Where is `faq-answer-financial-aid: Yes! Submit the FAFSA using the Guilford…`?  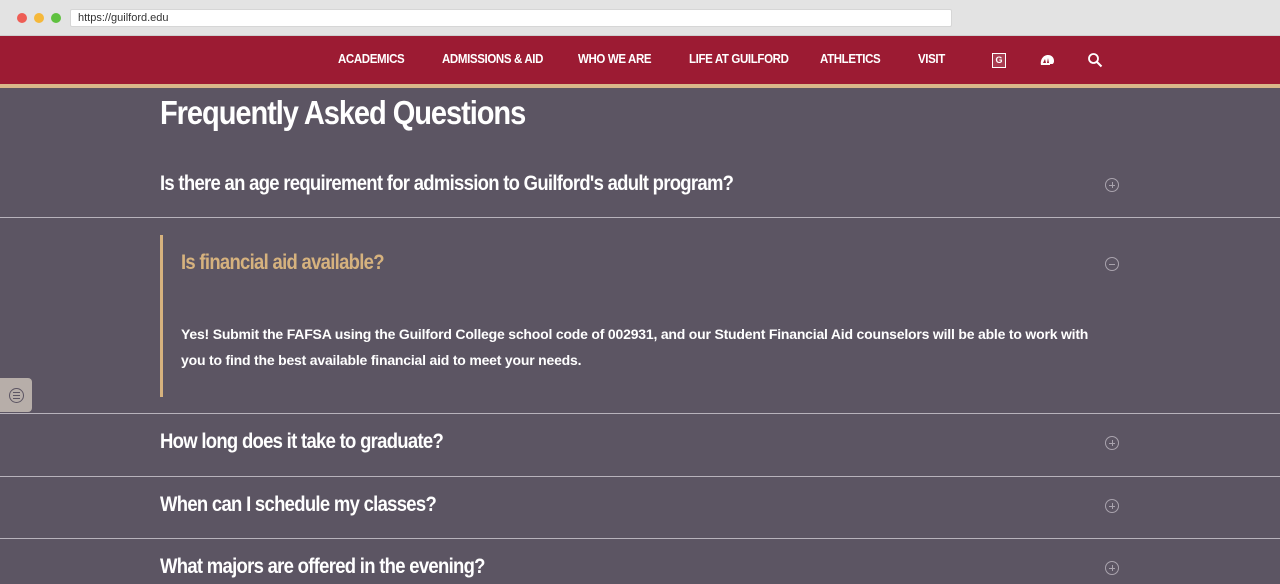 faq-answer-financial-aid: Yes! Submit the FAFSA using the Guilford… is located at coordinates (635, 347).